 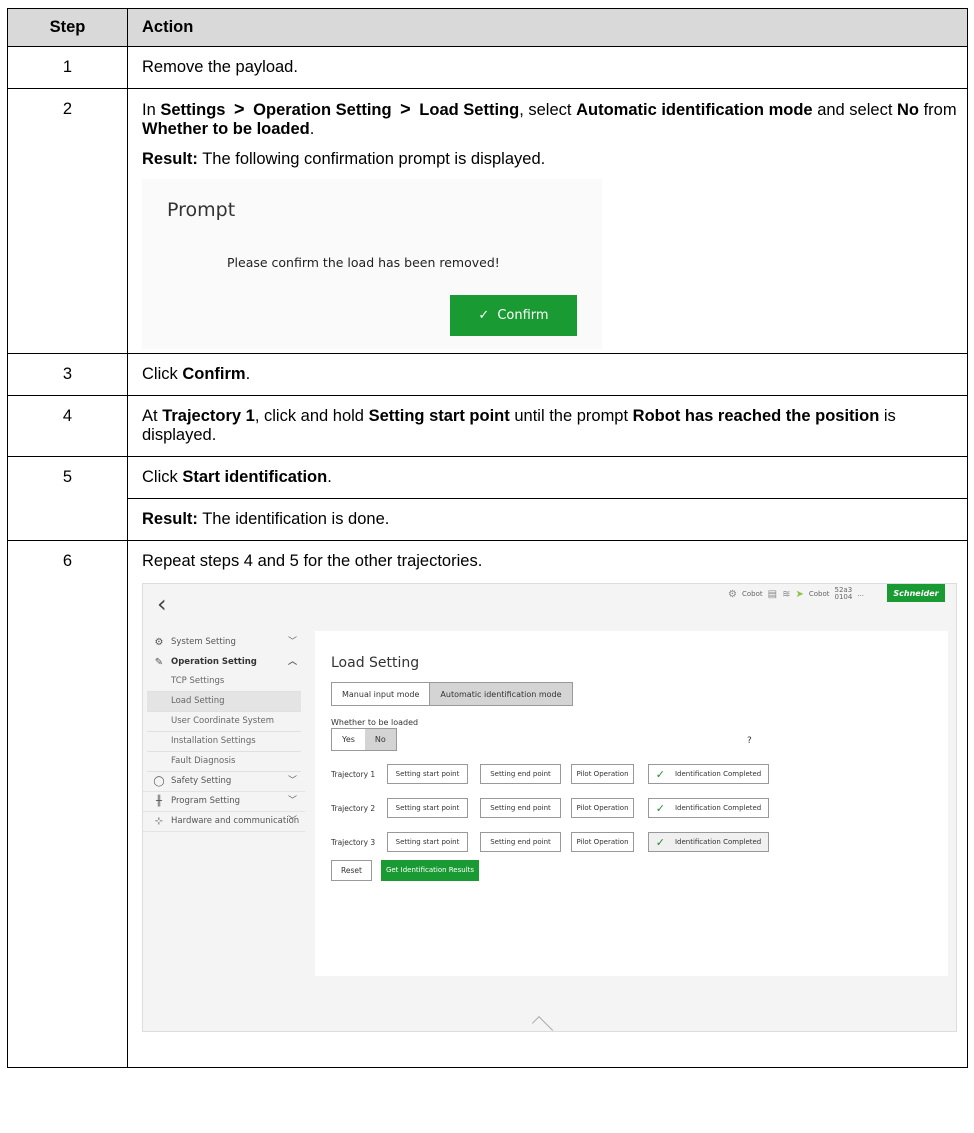 I want to click on text-load-setting: Load Setting, so click(x=469, y=110).